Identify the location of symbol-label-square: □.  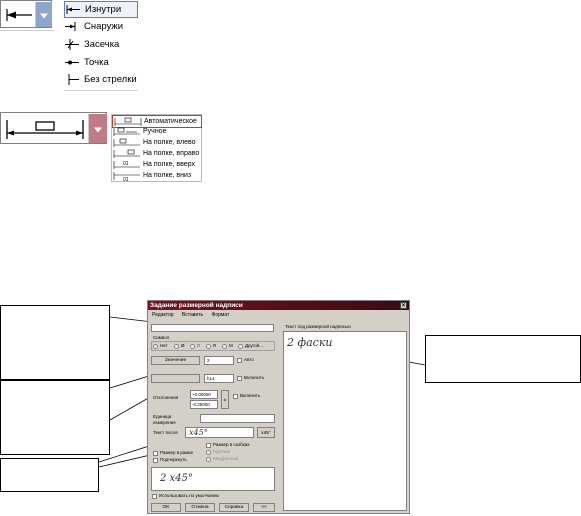
(198, 345).